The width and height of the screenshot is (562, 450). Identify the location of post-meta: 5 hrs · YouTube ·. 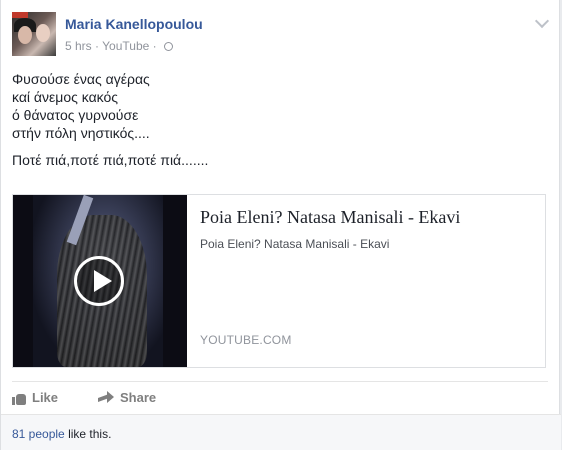
(119, 46).